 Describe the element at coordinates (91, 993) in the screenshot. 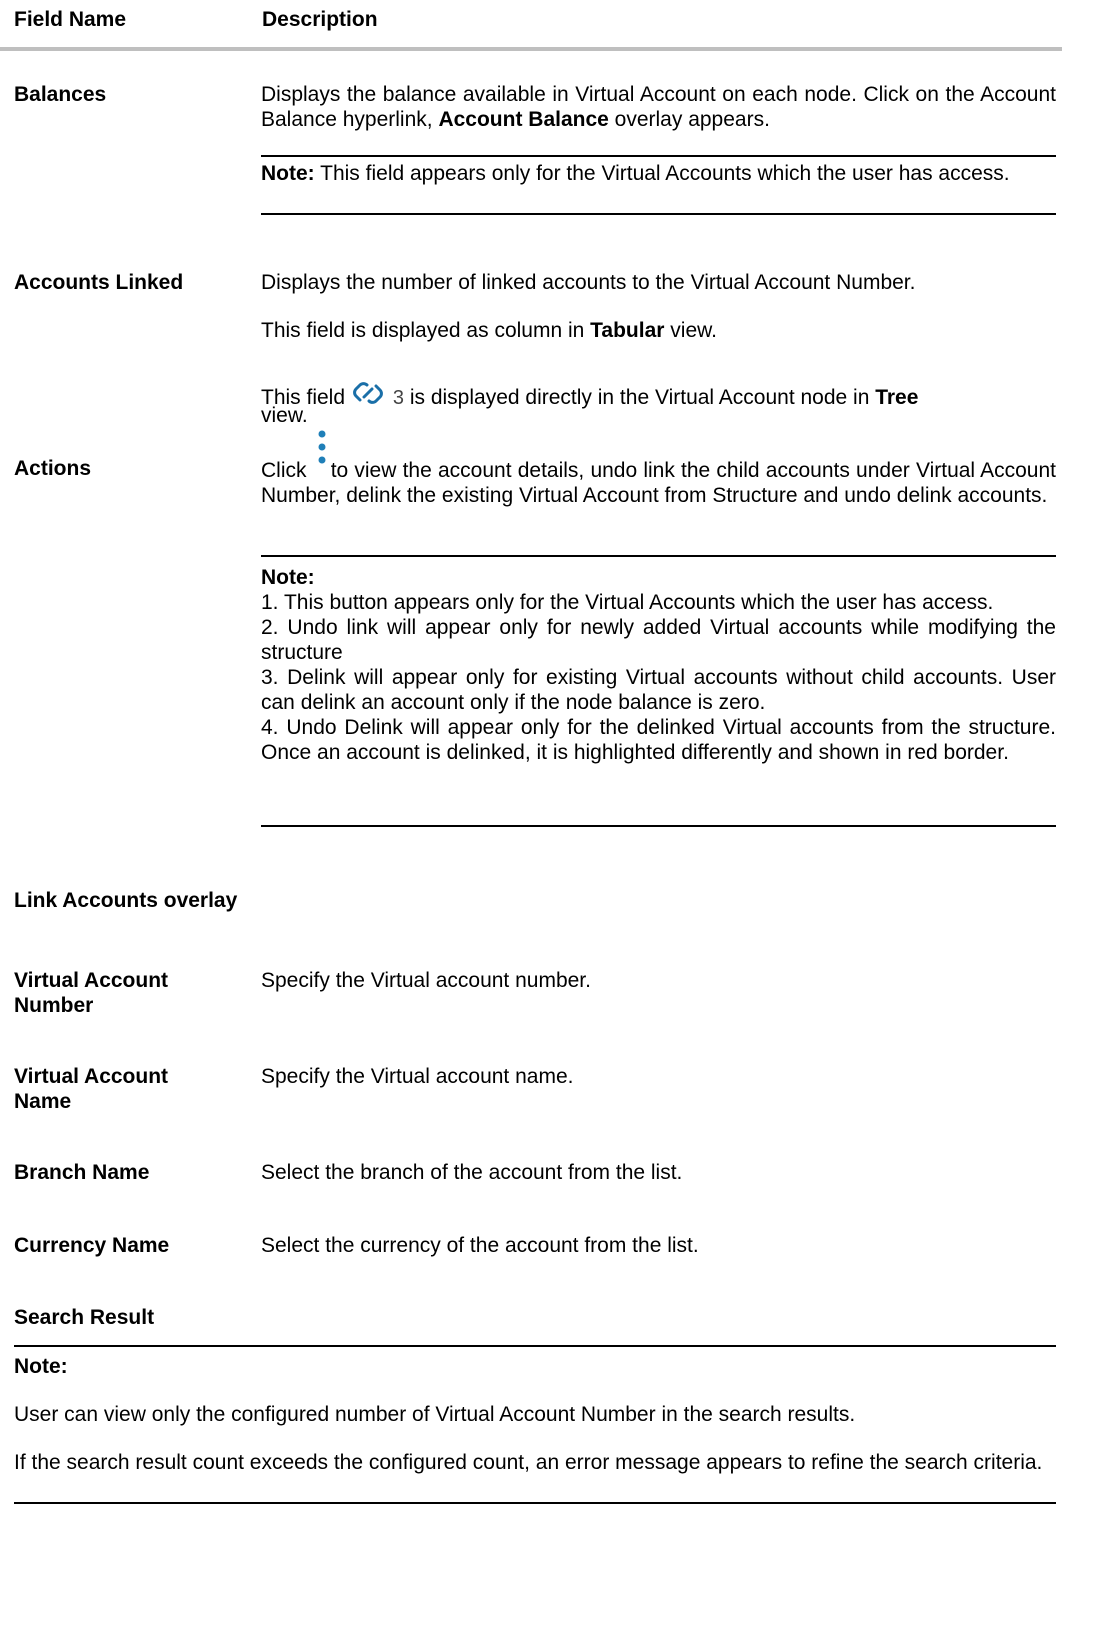

I see `field-virtual-account-number: Virtual Account Number` at that location.